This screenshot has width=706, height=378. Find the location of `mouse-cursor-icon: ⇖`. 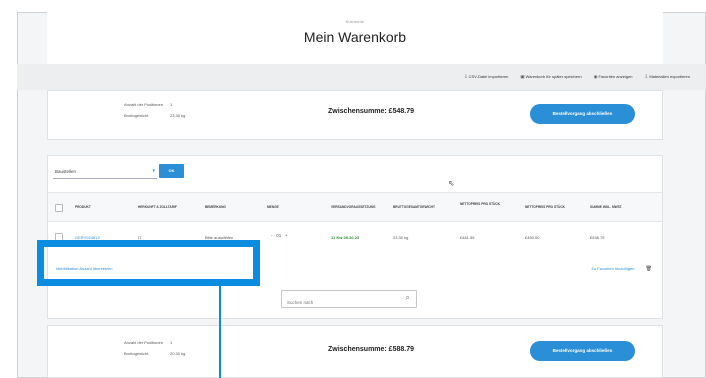

mouse-cursor-icon: ⇖ is located at coordinates (451, 183).